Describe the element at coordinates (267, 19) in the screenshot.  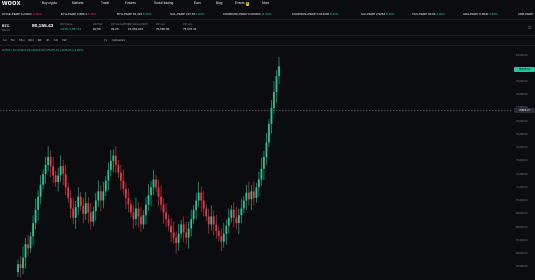
I see `divider` at that location.